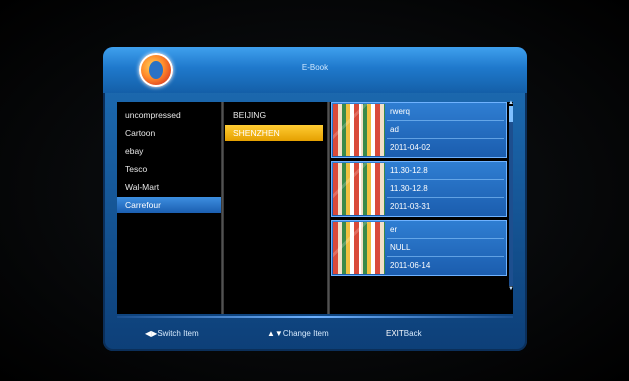  I want to click on exit-key-label: EXIT, so click(395, 333).